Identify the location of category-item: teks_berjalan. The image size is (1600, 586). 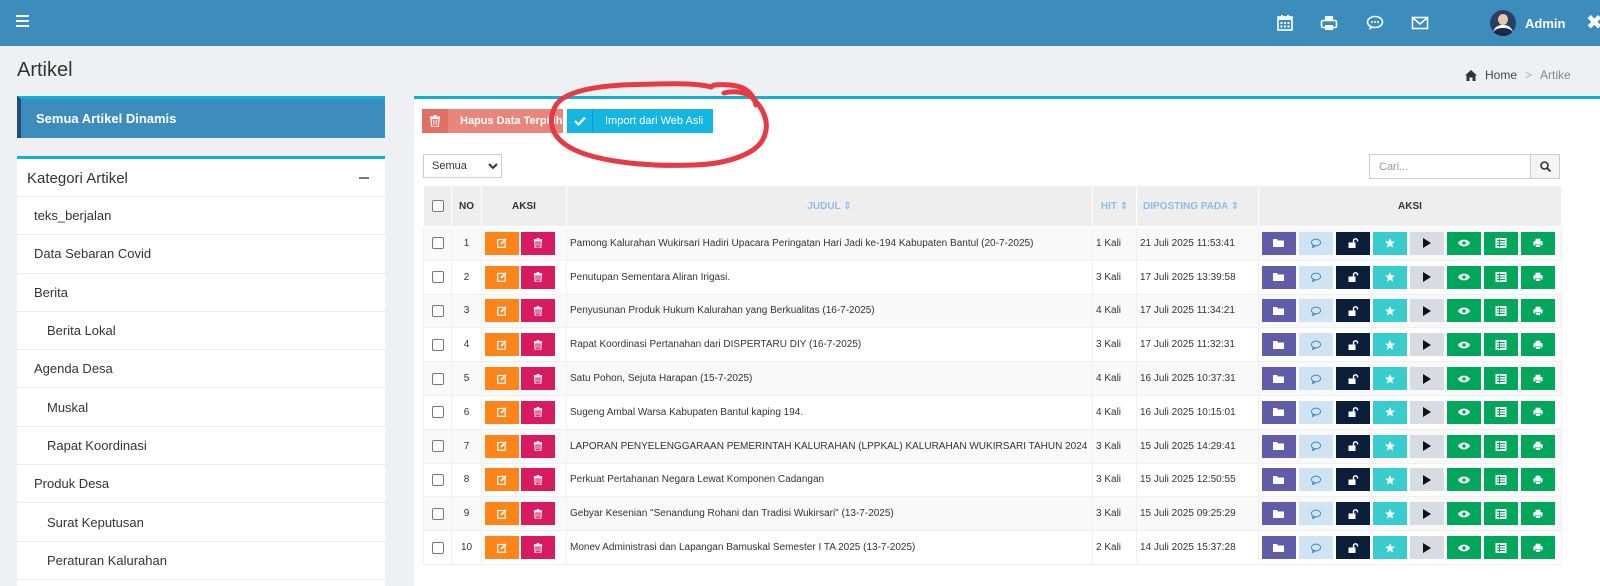
(201, 216).